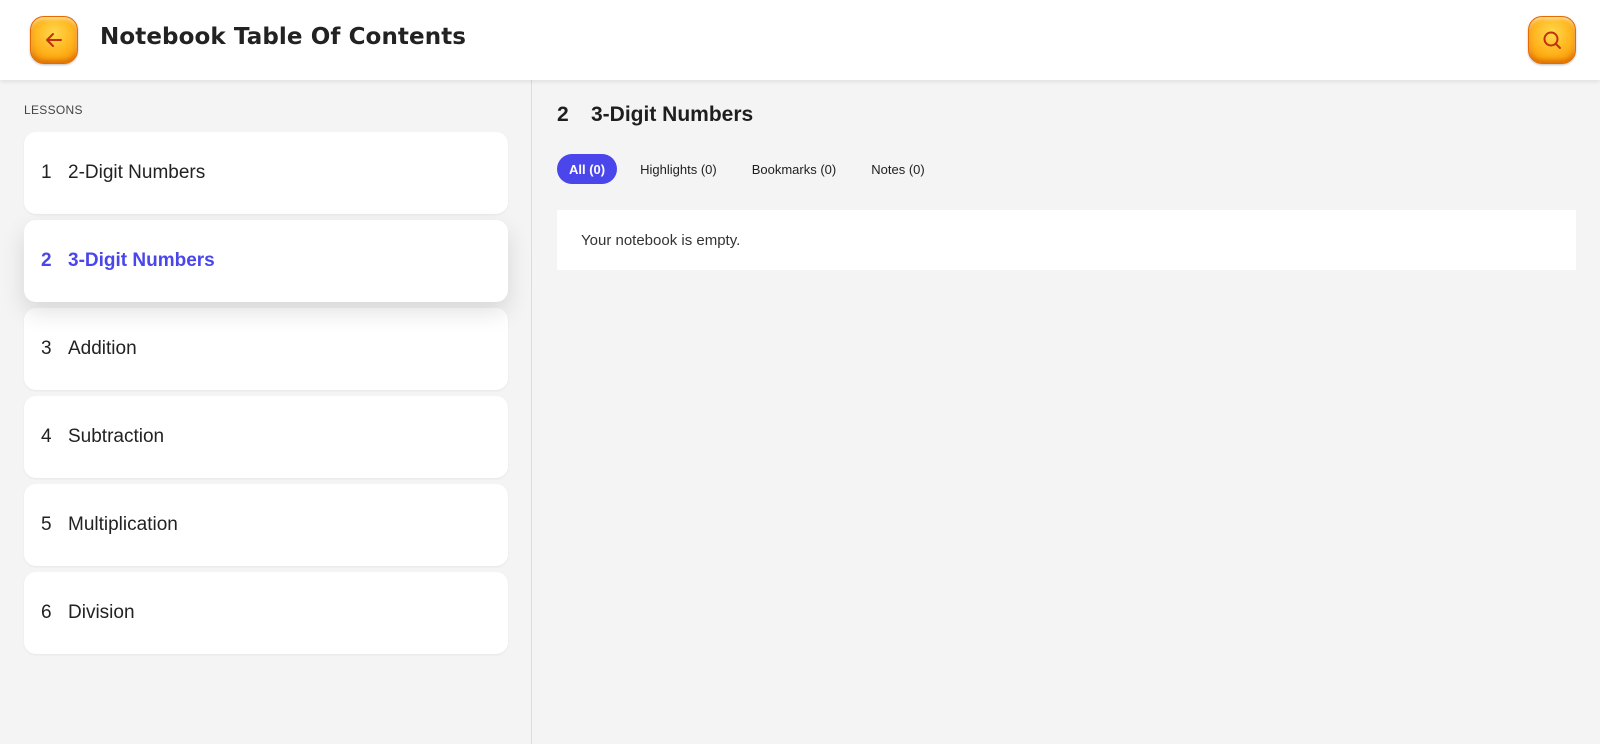 This screenshot has height=744, width=1600. What do you see at coordinates (1066, 240) in the screenshot?
I see `empty-notebook-panel: Your notebook is empty.` at bounding box center [1066, 240].